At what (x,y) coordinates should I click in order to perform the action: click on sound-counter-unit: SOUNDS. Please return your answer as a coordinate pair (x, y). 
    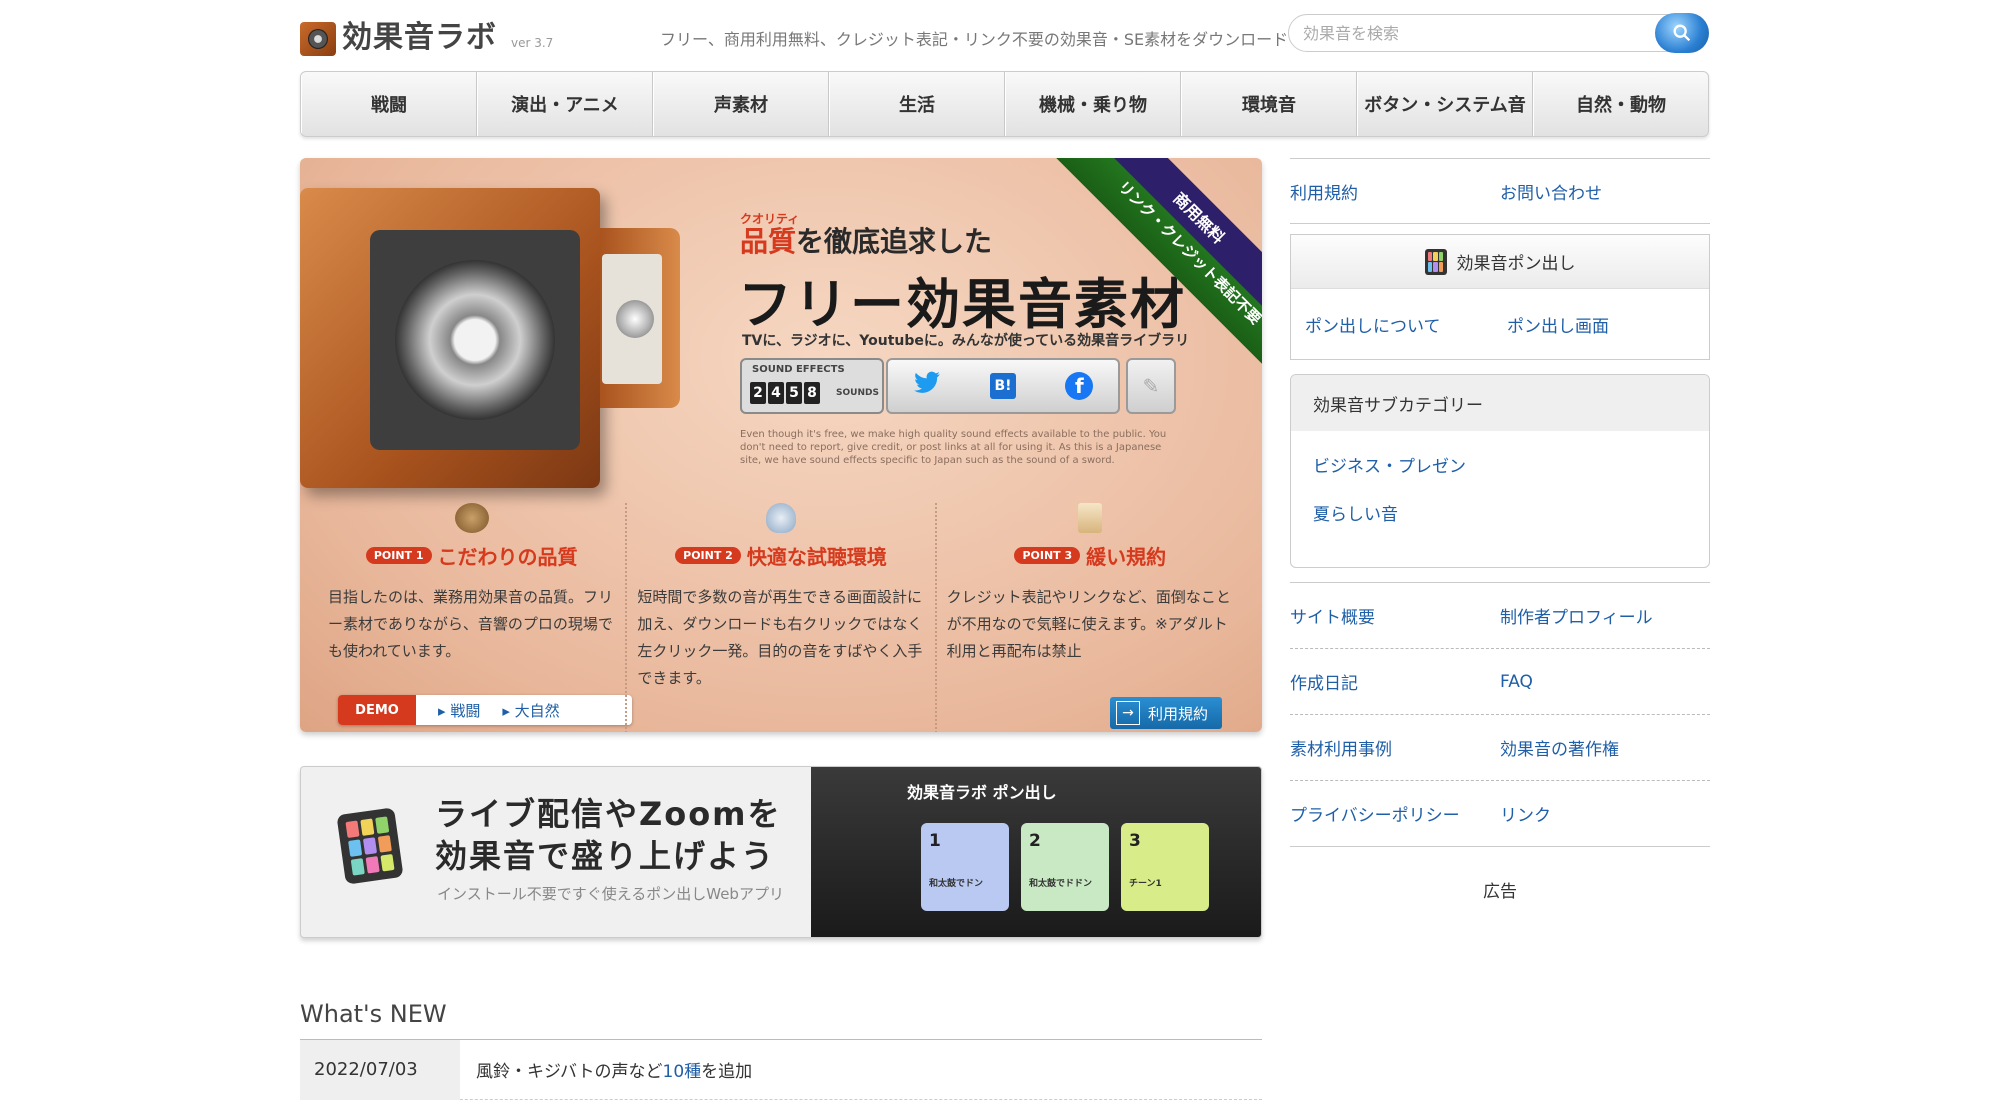
    Looking at the image, I should click on (857, 393).